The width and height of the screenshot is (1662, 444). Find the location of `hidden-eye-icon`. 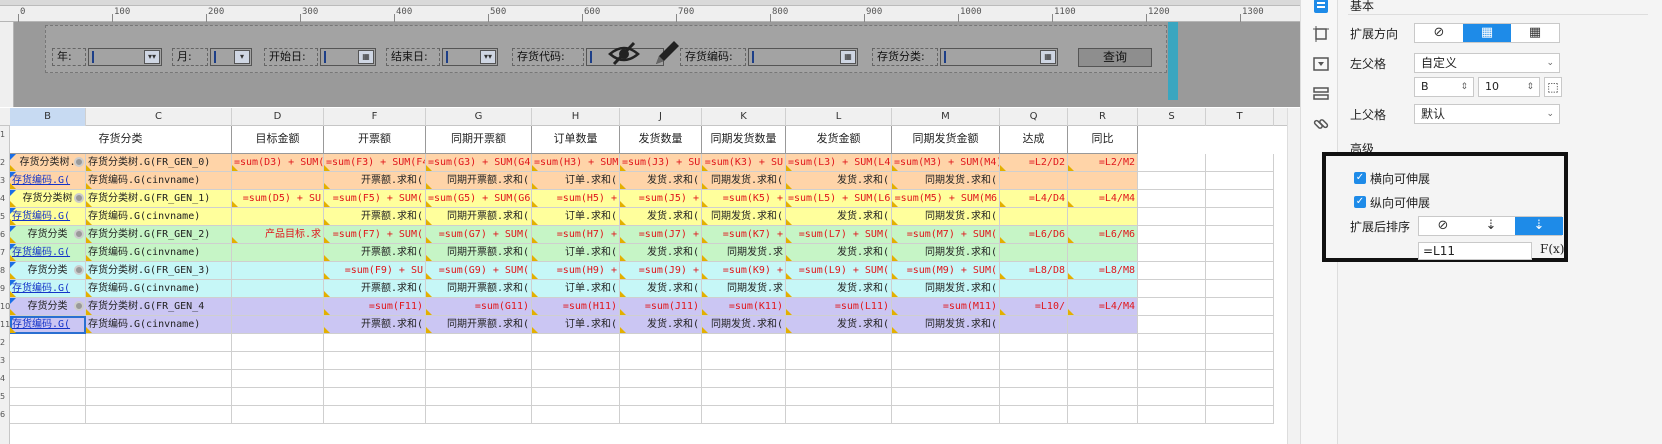

hidden-eye-icon is located at coordinates (624, 54).